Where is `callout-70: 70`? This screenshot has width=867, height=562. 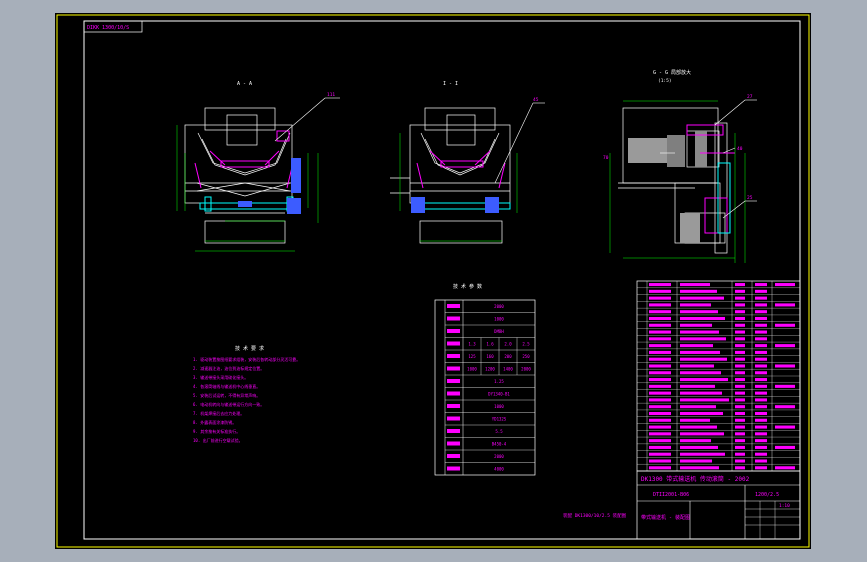
callout-70: 70 is located at coordinates (606, 158).